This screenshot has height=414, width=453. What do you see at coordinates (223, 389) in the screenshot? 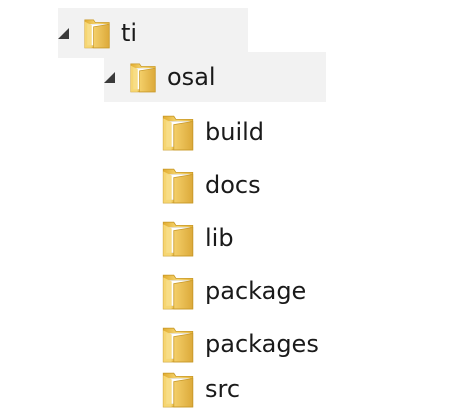
I see `tree-item-label: src` at bounding box center [223, 389].